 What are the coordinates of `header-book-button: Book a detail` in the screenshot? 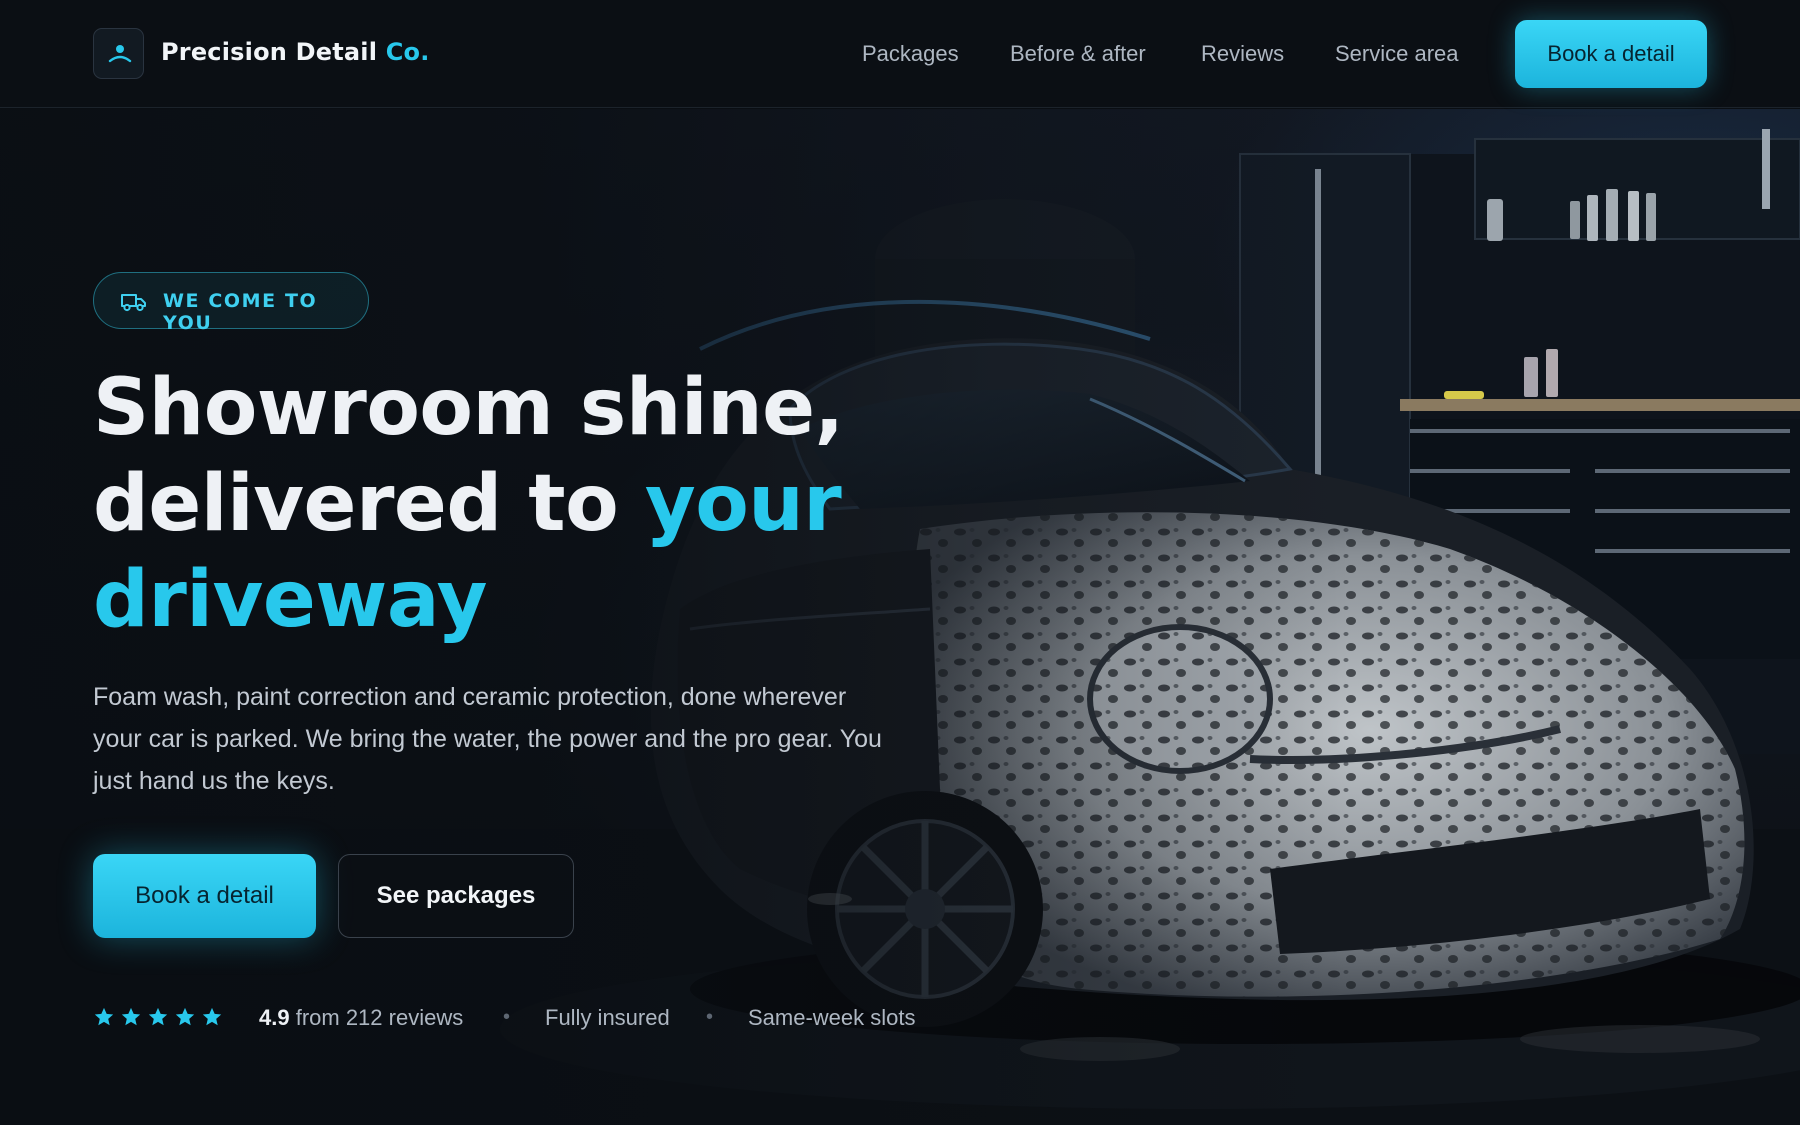 It's located at (1611, 54).